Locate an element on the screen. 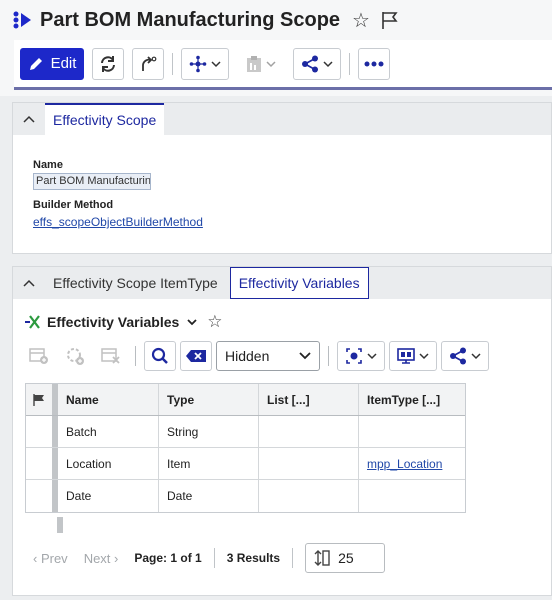 The image size is (552, 600). page-size-input: 25 is located at coordinates (345, 558).